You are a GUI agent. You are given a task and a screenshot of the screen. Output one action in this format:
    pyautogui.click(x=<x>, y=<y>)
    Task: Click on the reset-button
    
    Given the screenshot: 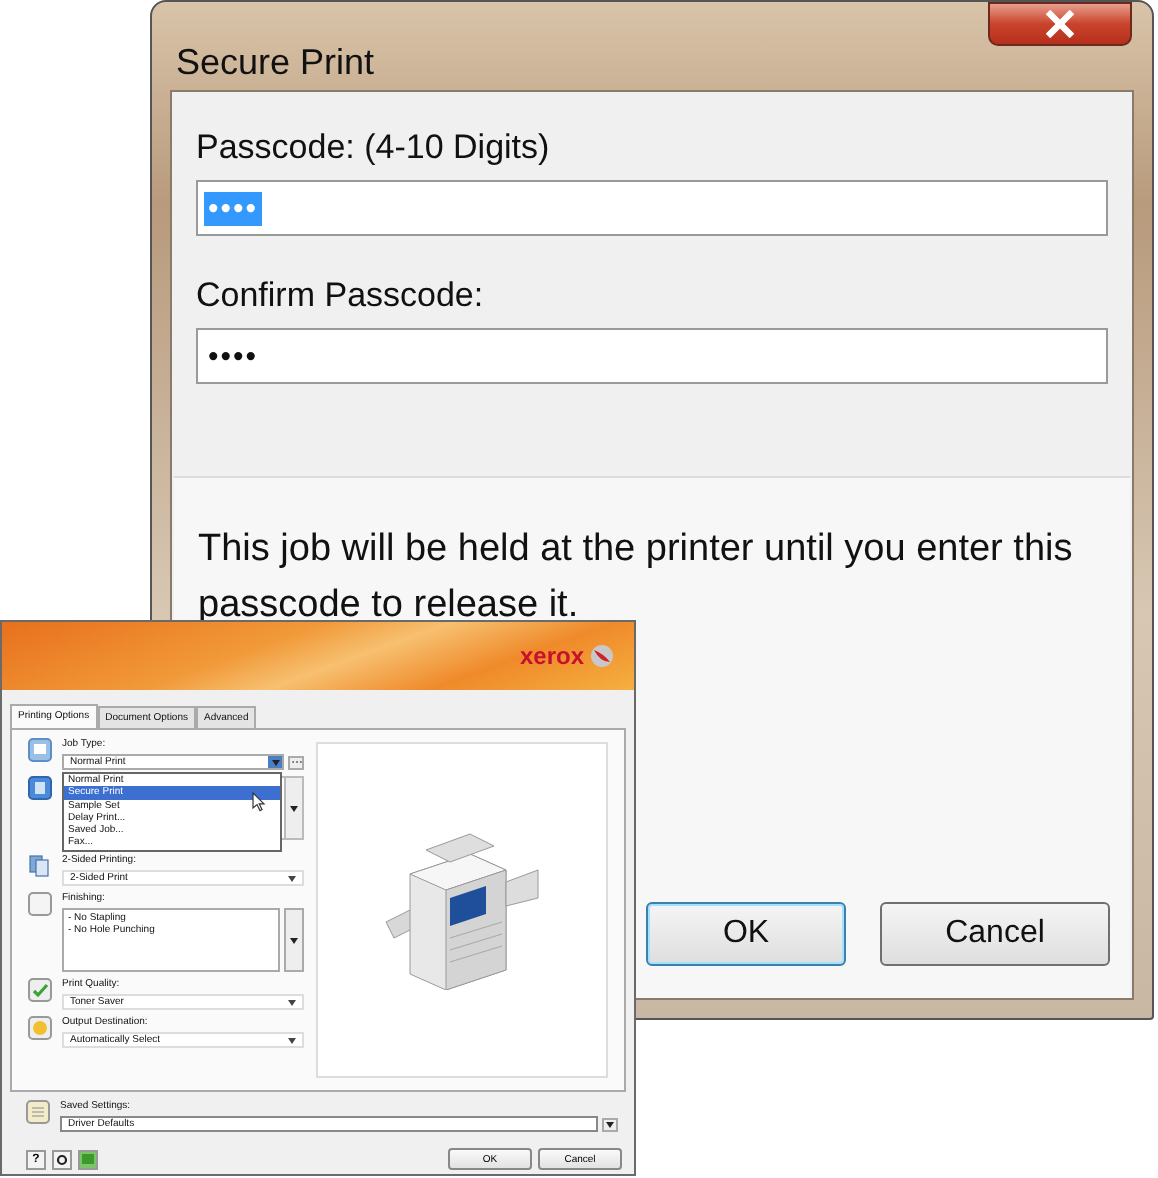 What is the action you would take?
    pyautogui.click(x=62, y=1159)
    